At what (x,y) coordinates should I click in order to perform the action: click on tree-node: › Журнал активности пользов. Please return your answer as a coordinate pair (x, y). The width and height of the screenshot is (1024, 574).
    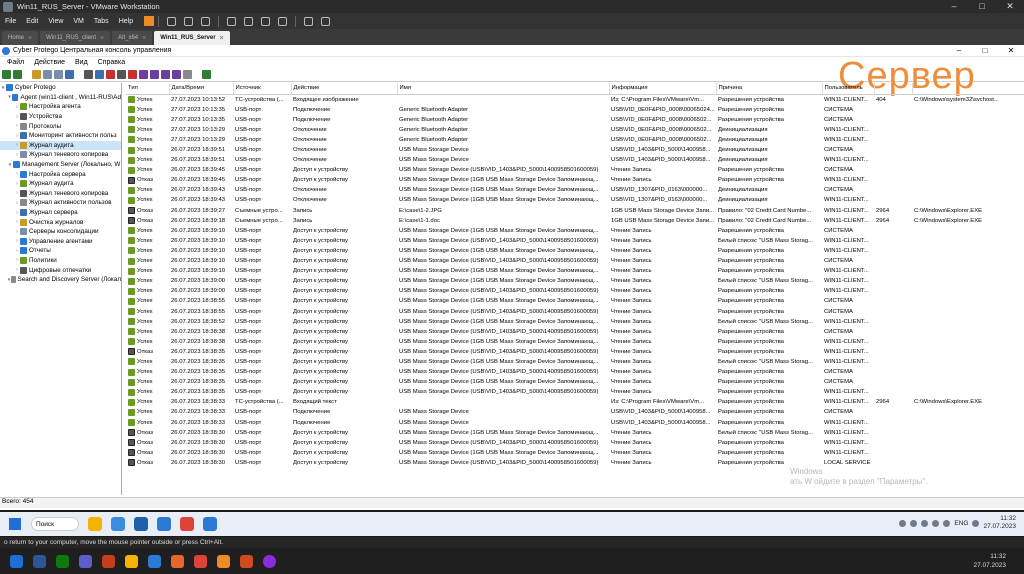
    Looking at the image, I should click on (60, 203).